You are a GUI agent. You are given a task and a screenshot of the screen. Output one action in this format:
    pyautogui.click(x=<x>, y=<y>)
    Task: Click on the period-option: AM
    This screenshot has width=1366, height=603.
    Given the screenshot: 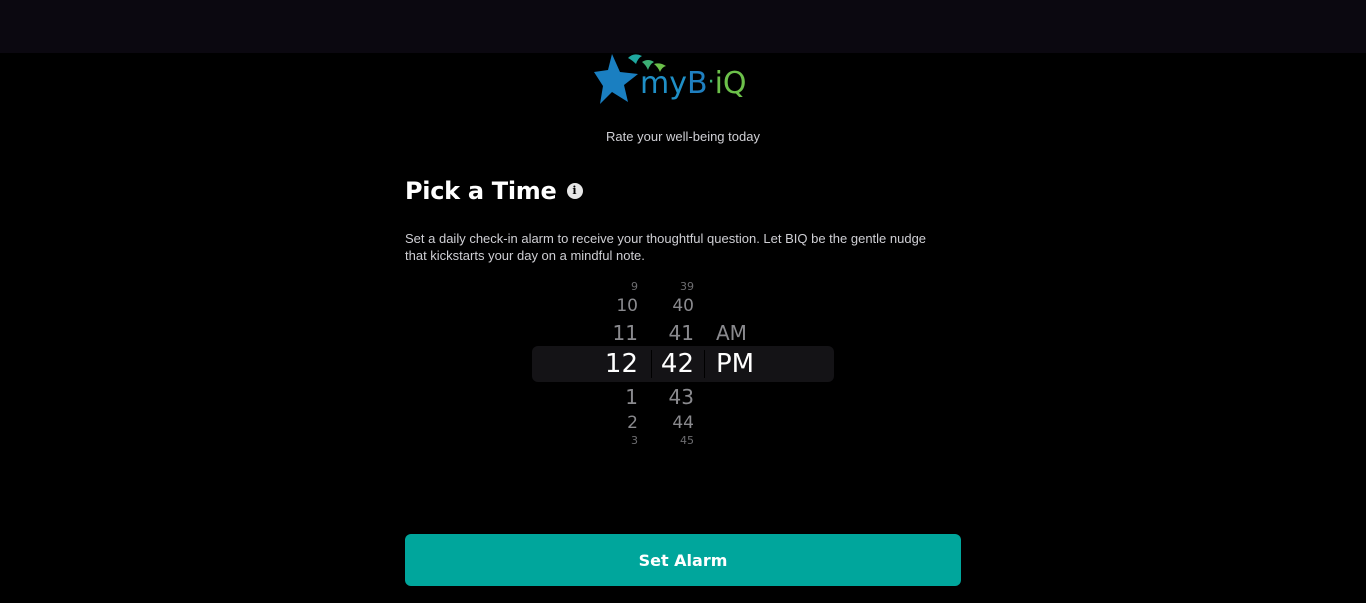 What is the action you would take?
    pyautogui.click(x=751, y=333)
    